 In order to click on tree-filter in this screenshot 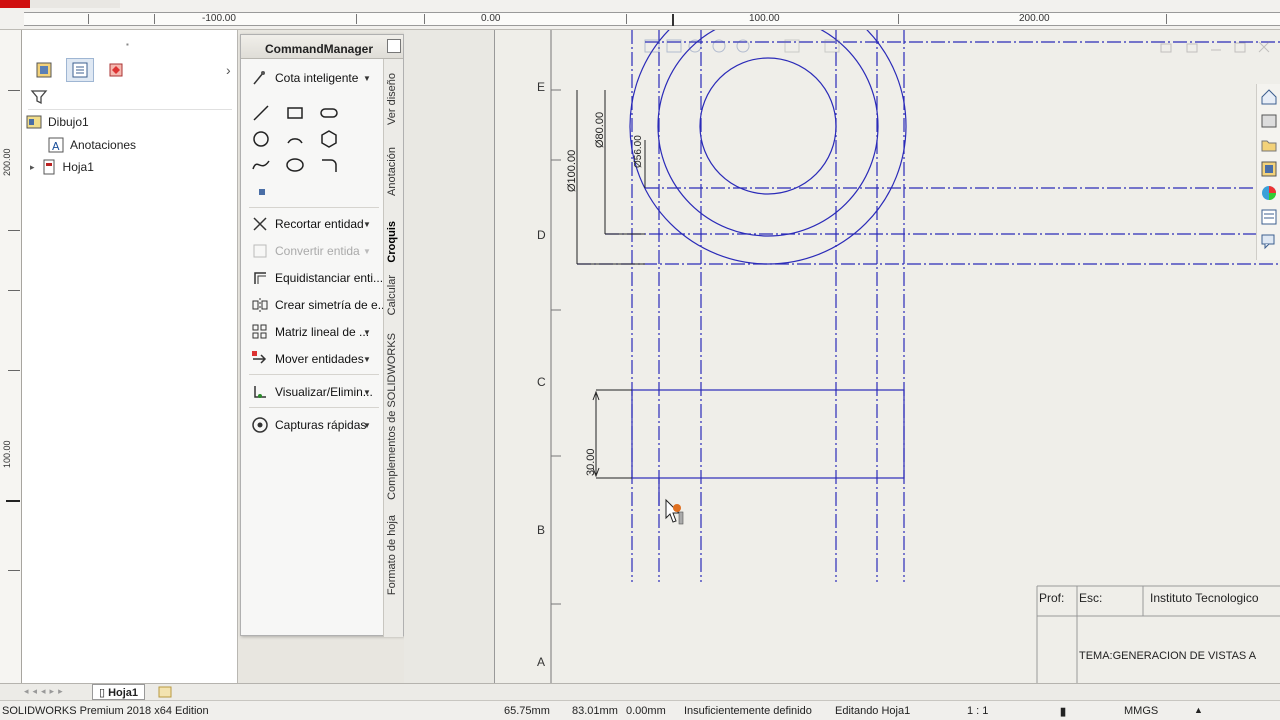, I will do `click(130, 98)`.